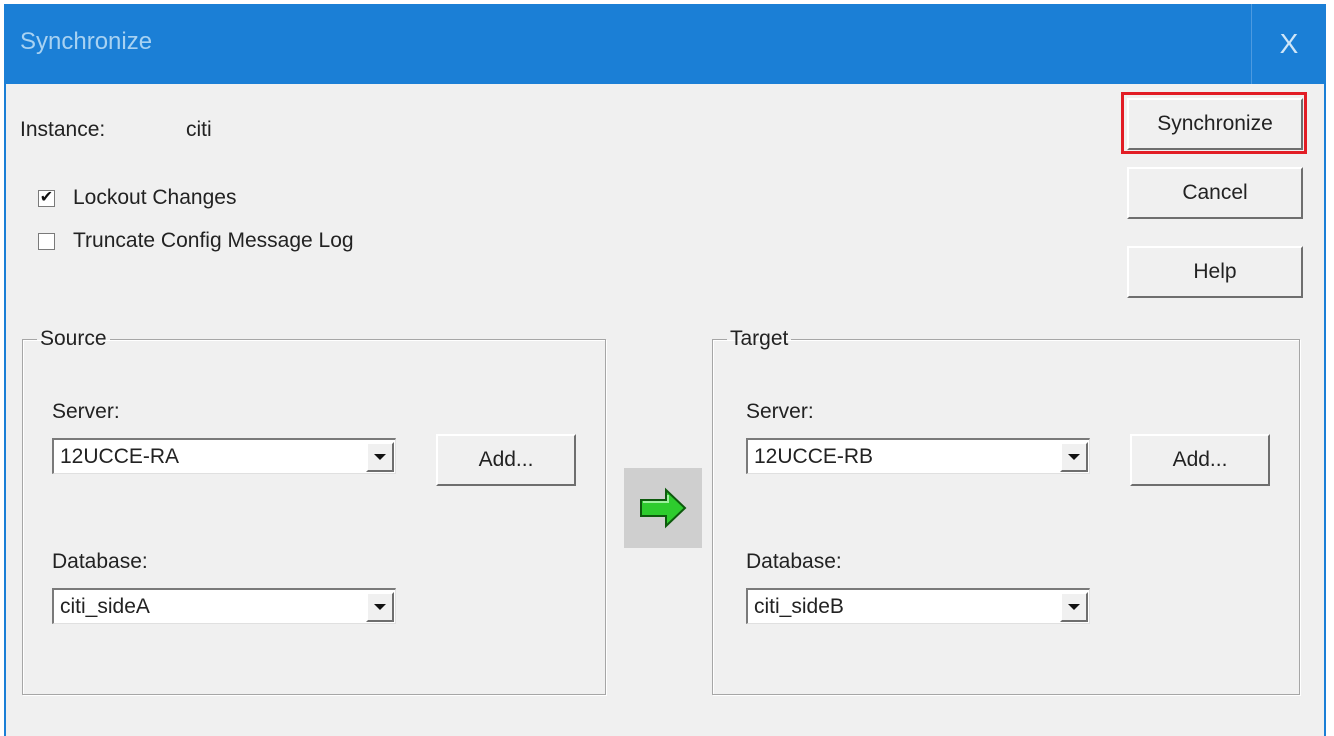 This screenshot has width=1334, height=736. What do you see at coordinates (199, 129) in the screenshot?
I see `instance-value: citi` at bounding box center [199, 129].